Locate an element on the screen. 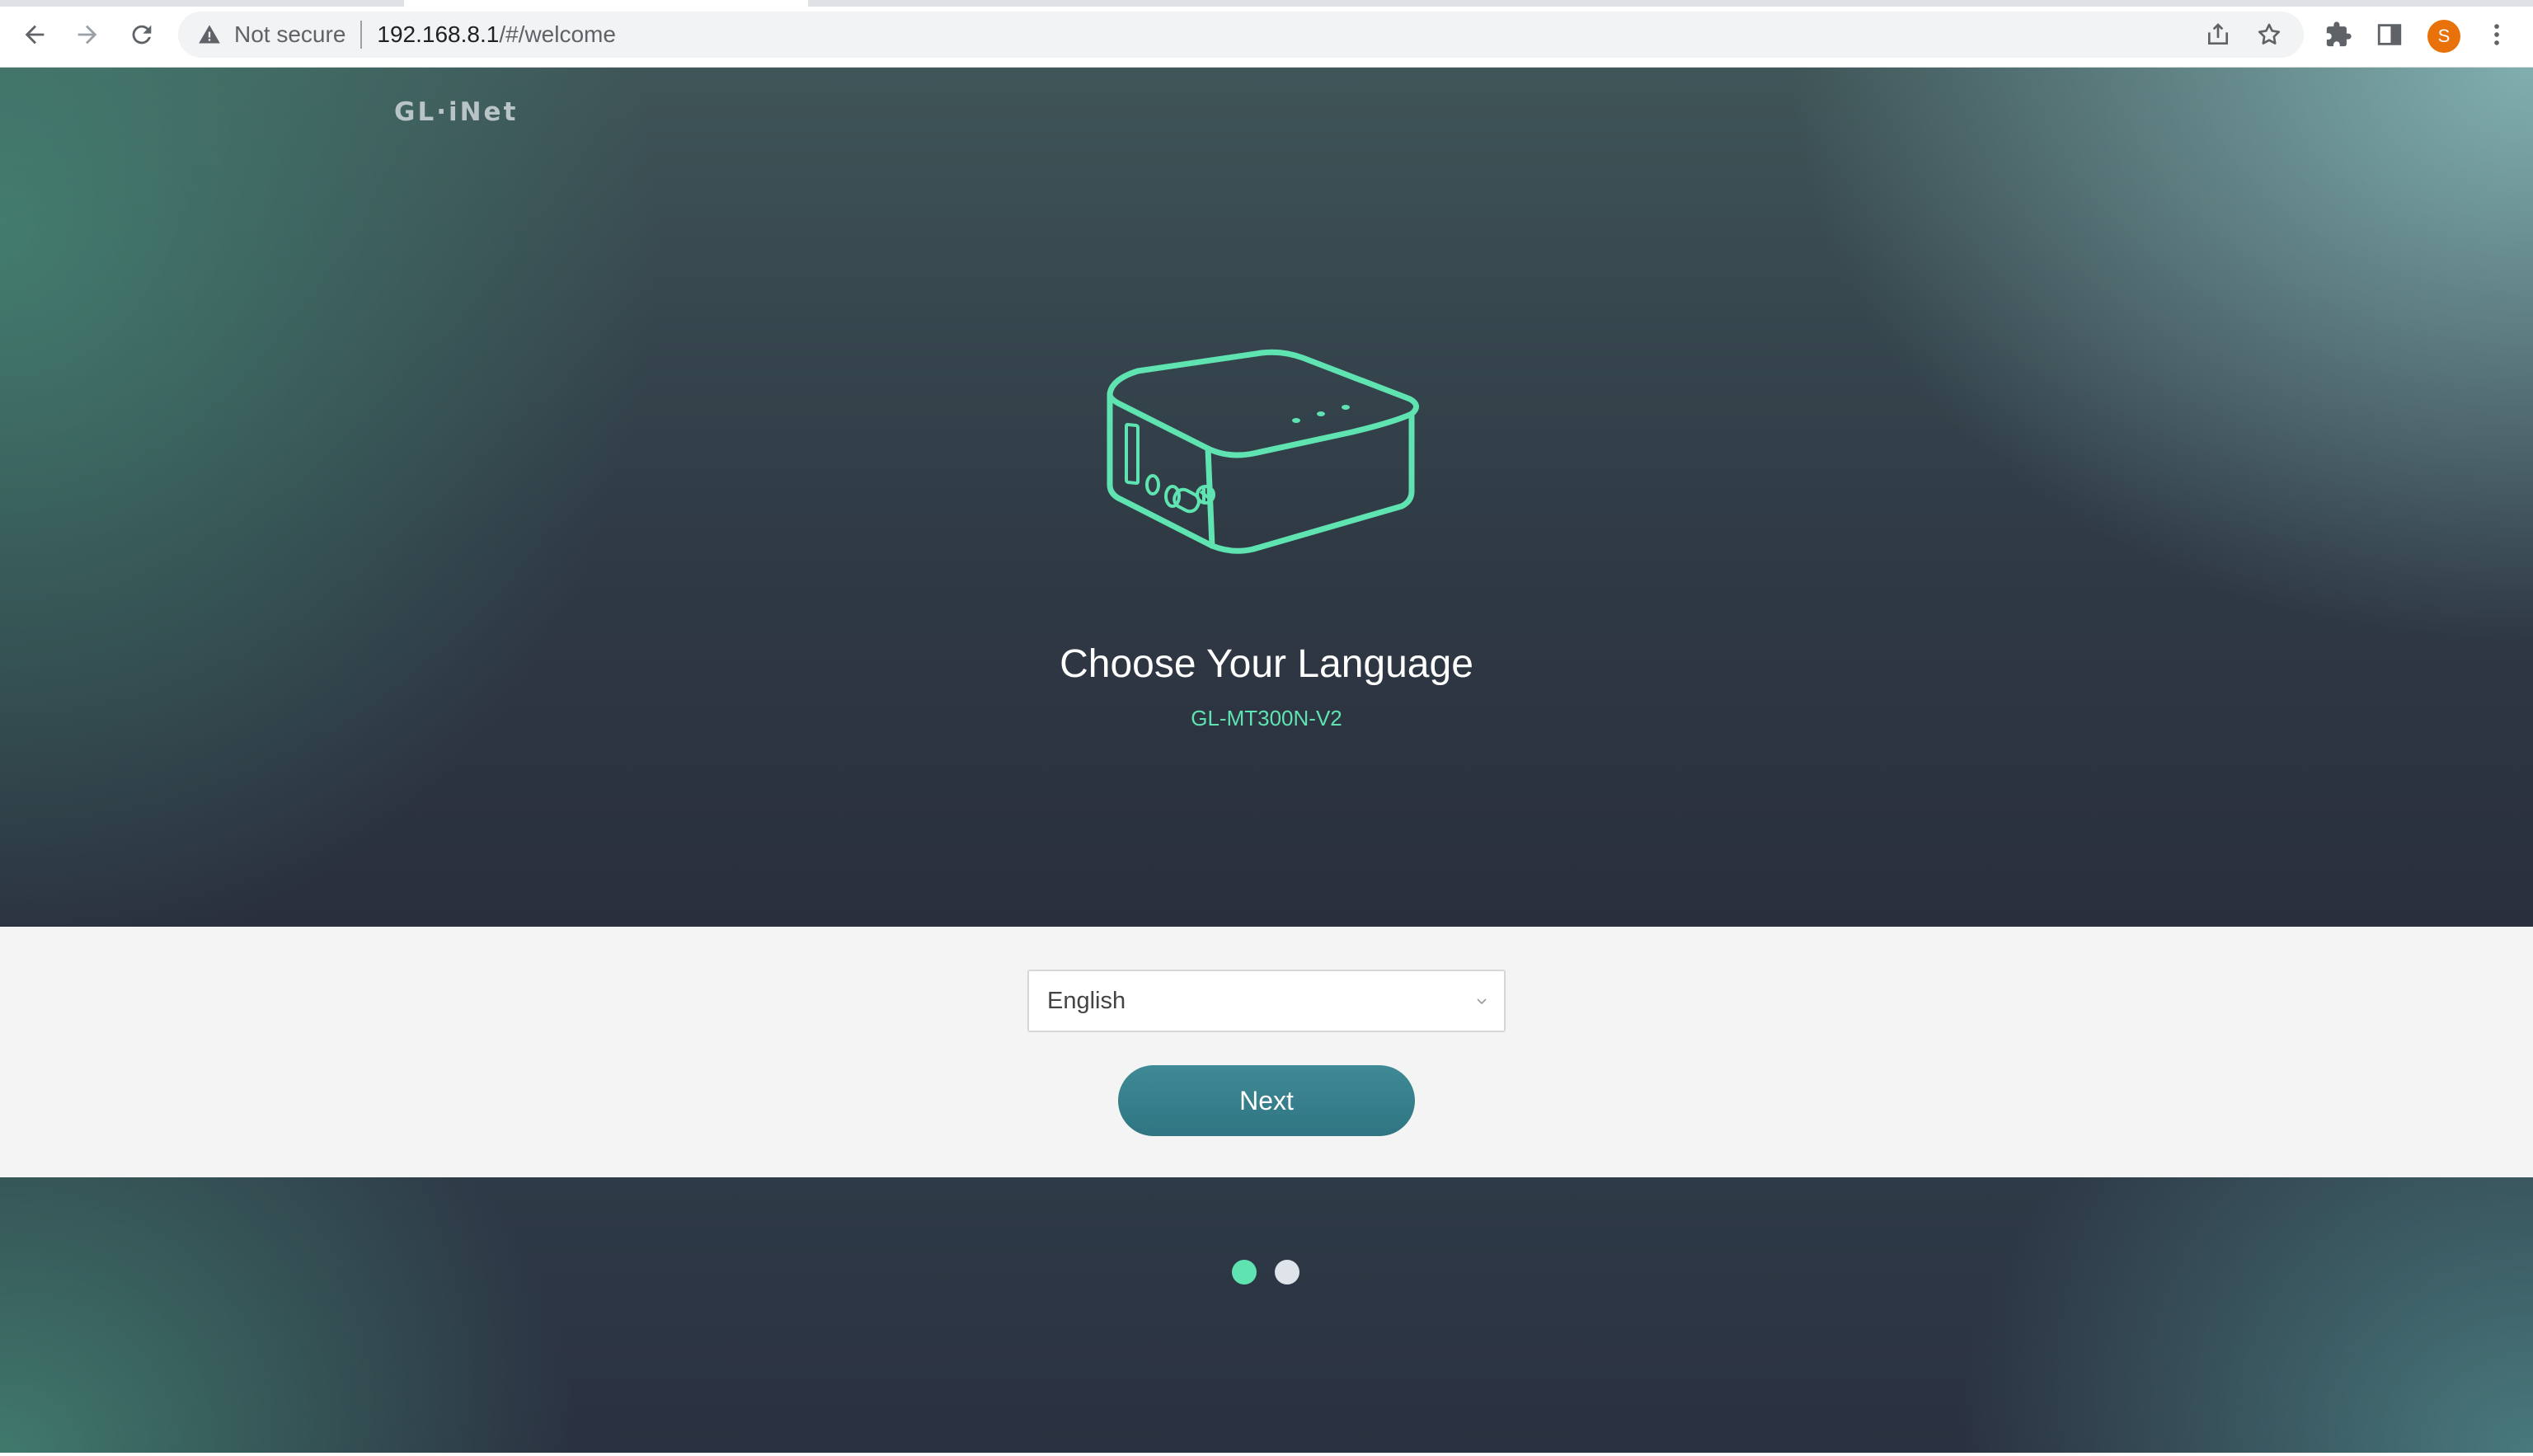  reload-button is located at coordinates (142, 34).